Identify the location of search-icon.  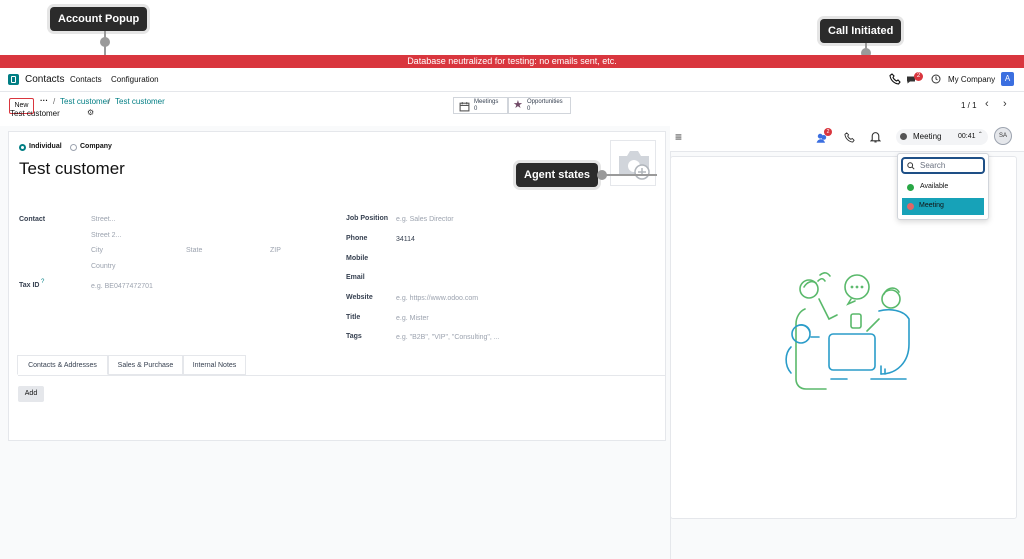
(911, 166).